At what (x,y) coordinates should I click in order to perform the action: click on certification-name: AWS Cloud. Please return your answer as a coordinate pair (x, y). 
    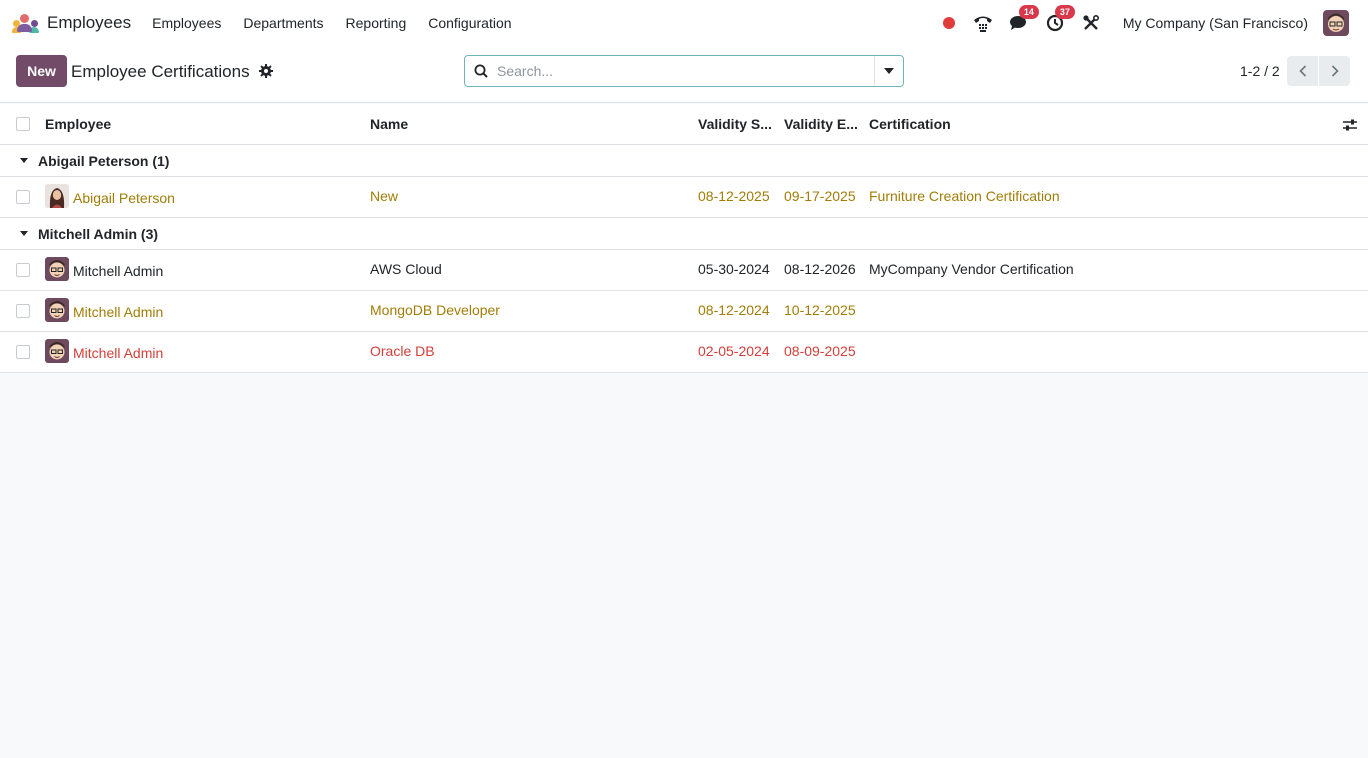
    Looking at the image, I should click on (406, 269).